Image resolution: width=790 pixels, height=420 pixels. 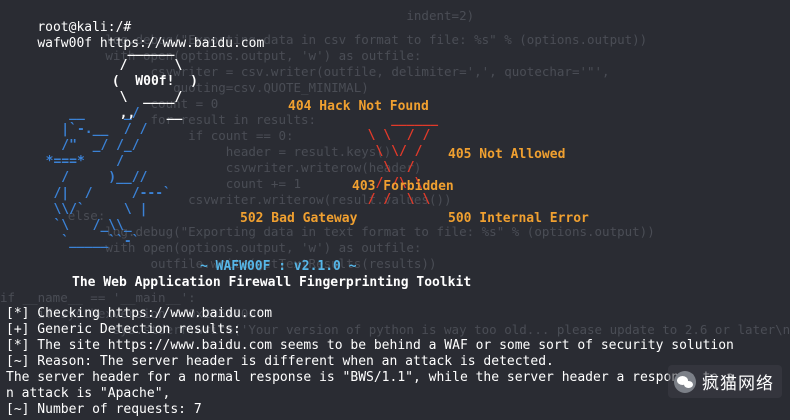 I want to click on error-405: 405 Not Allowed, so click(x=507, y=154).